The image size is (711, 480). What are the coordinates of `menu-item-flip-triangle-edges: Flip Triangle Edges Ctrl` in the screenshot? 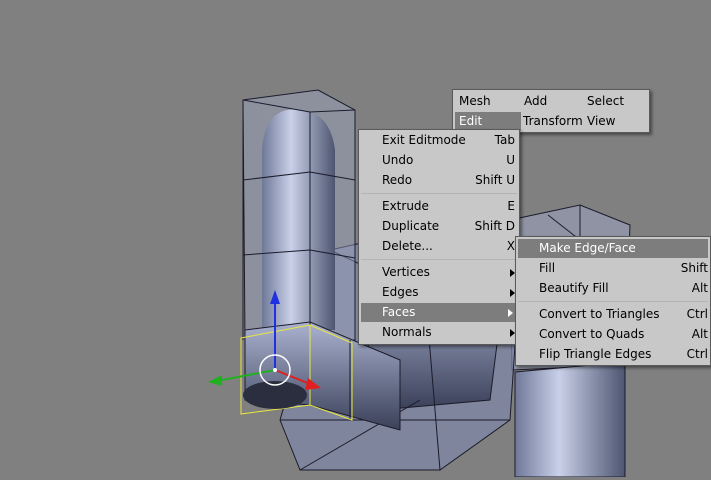 It's located at (613, 354).